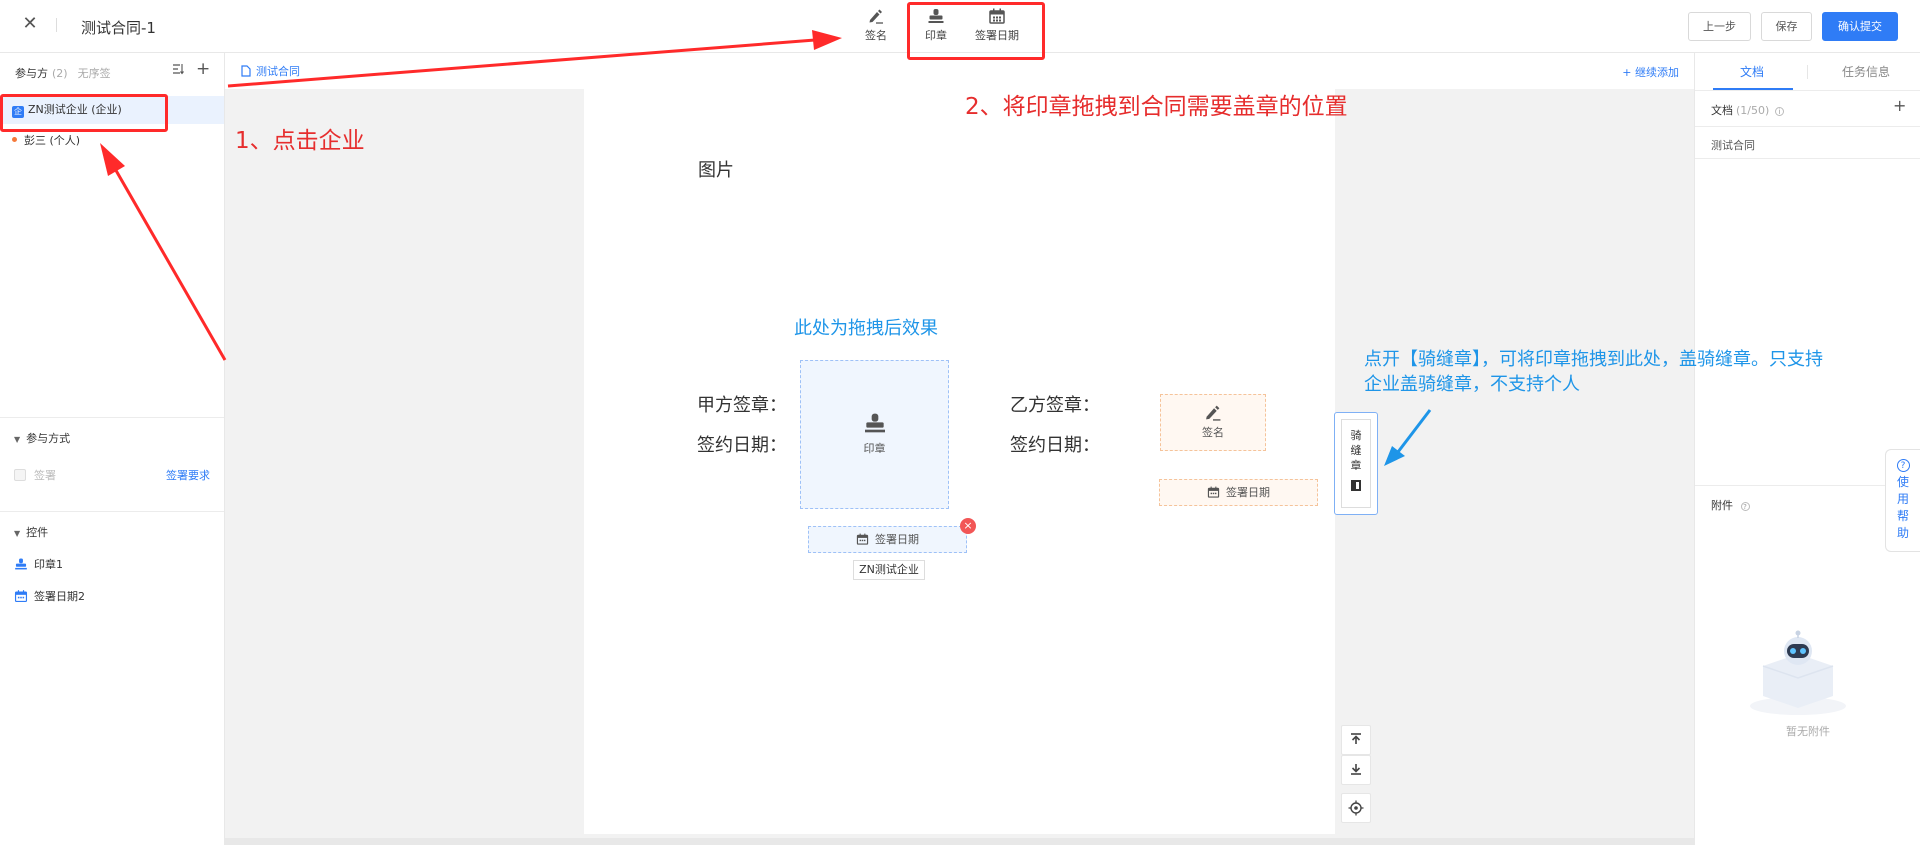 Image resolution: width=1920 pixels, height=845 pixels. What do you see at coordinates (48, 564) in the screenshot?
I see `control-item-label: 印章1` at bounding box center [48, 564].